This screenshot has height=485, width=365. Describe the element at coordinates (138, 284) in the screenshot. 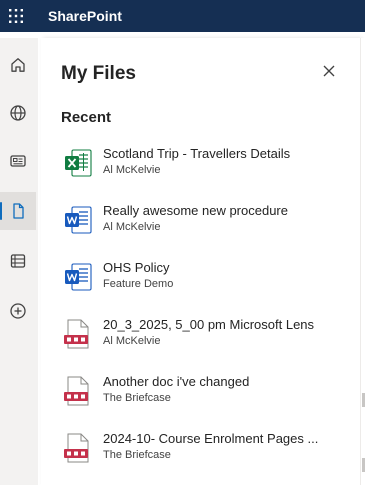

I see `file-location: Feature Demo` at that location.